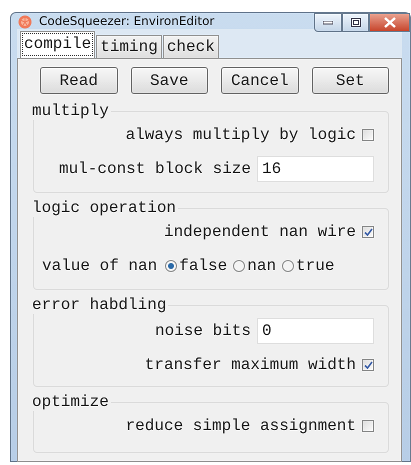 This screenshot has width=411, height=465. What do you see at coordinates (202, 331) in the screenshot?
I see `field-label: noise bits` at bounding box center [202, 331].